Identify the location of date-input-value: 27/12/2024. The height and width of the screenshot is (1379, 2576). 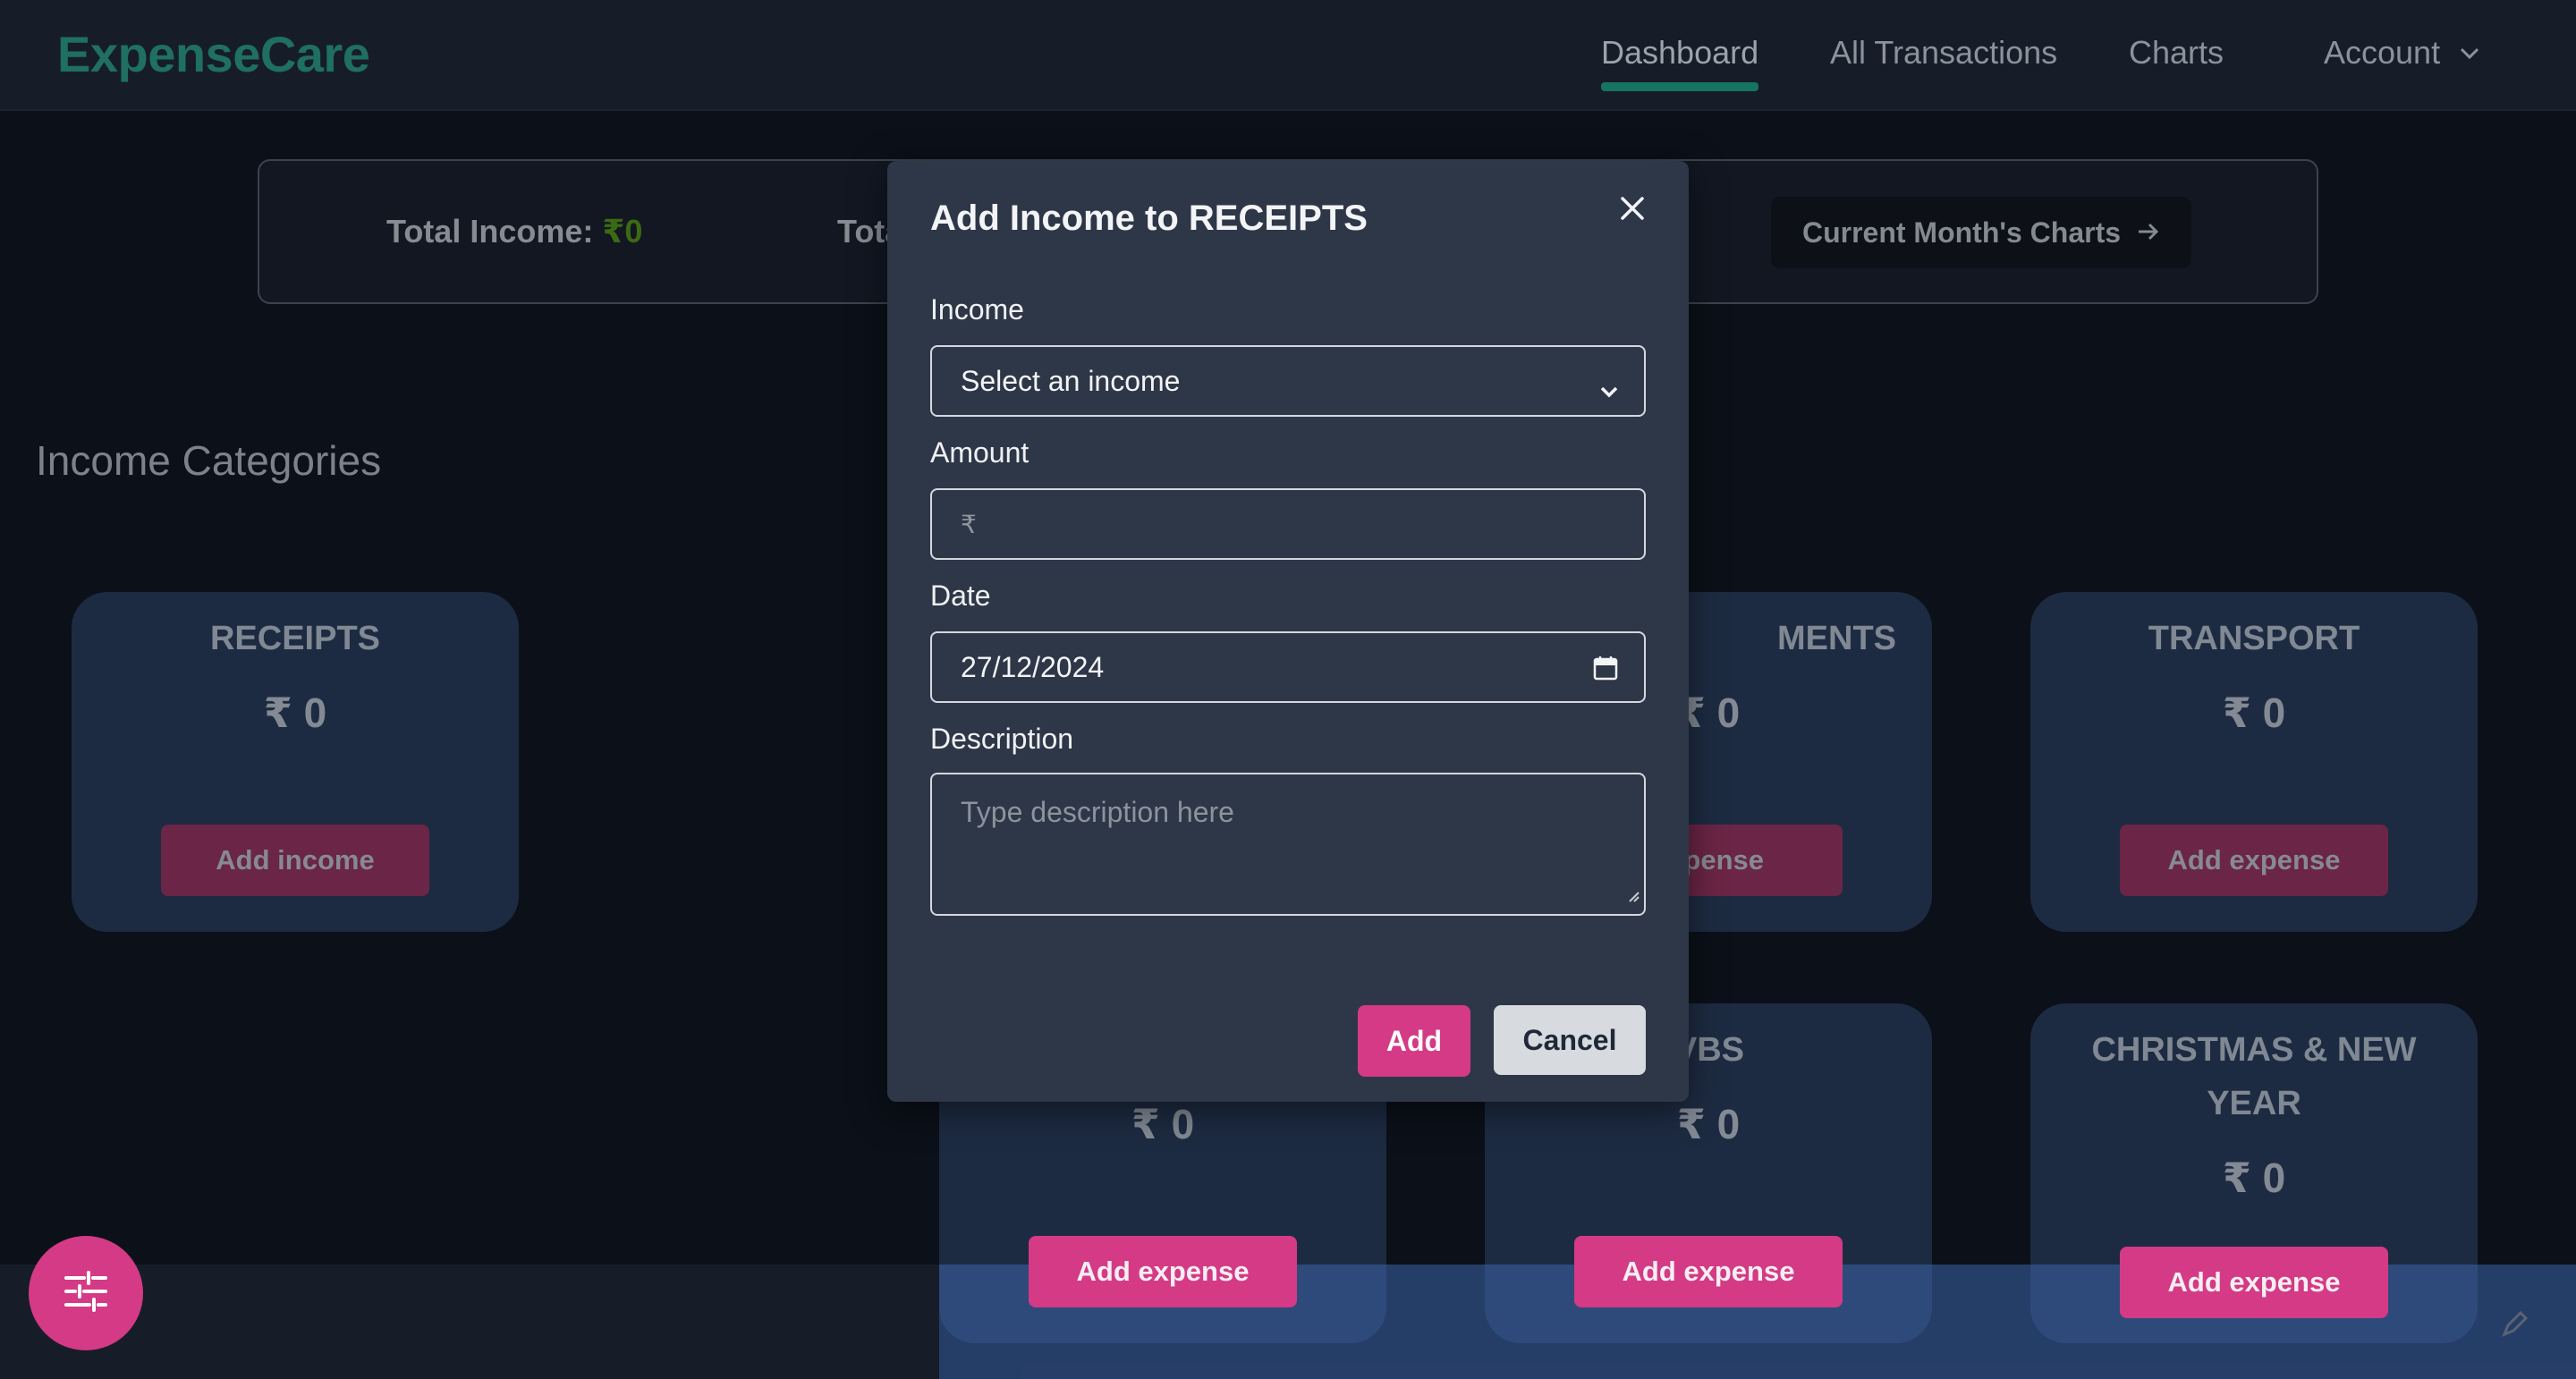
(1033, 666).